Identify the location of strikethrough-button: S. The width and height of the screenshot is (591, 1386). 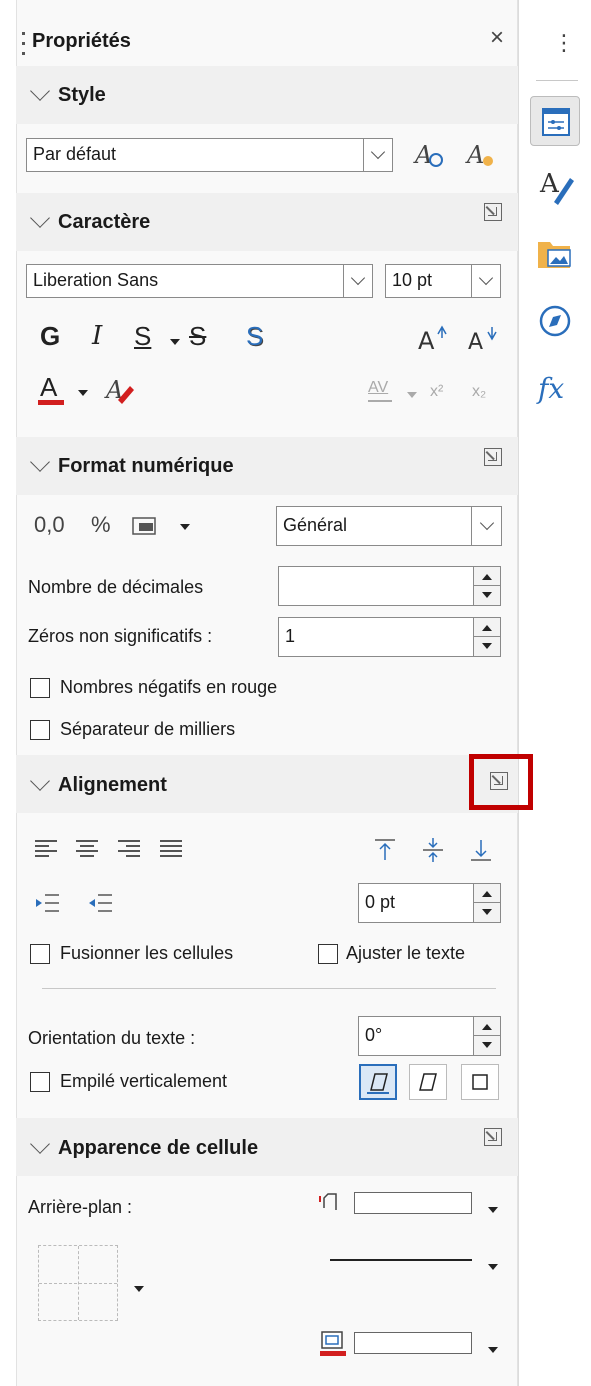
(197, 336).